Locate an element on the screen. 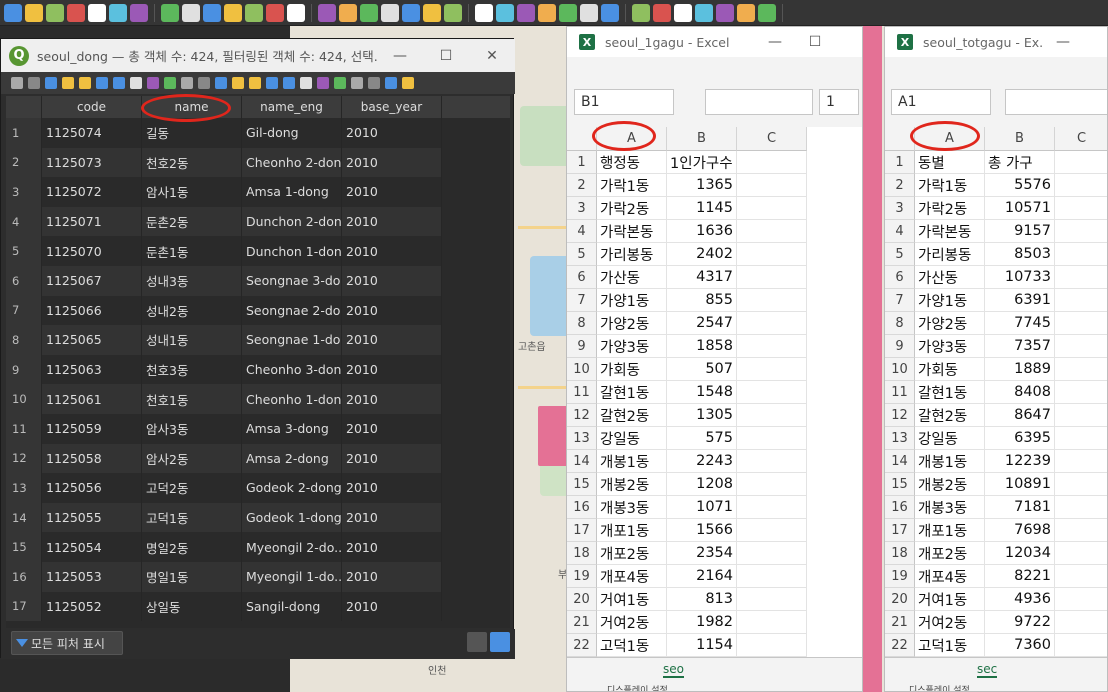  table-row: 14 1125055 고덕1동 Godeok 1-dong 2010 is located at coordinates (224, 517).